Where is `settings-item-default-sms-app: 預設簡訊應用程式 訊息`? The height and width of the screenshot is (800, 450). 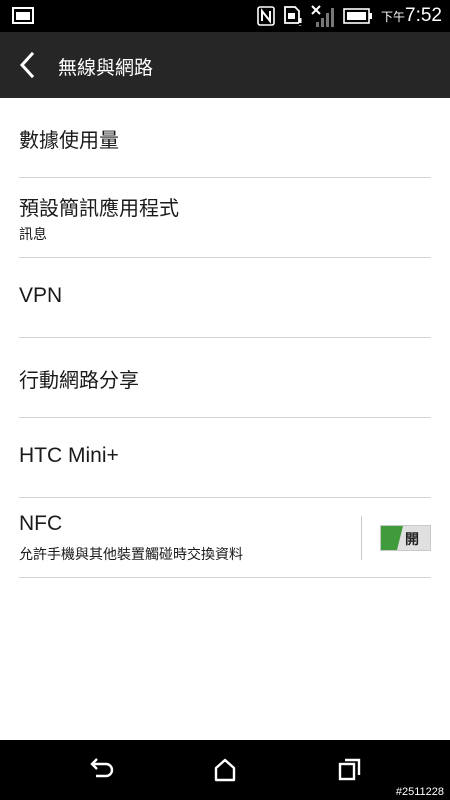
settings-item-default-sms-app: 預設簡訊應用程式 訊息 is located at coordinates (225, 218).